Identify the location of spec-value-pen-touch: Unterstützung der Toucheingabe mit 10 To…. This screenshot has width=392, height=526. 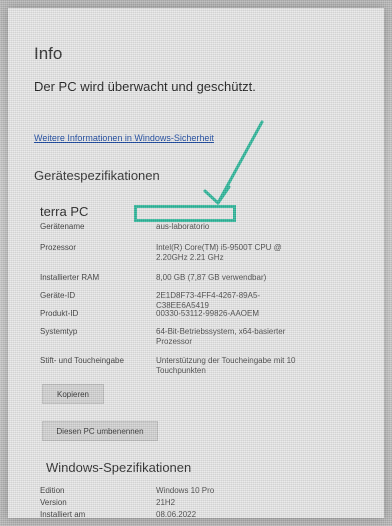
(226, 365).